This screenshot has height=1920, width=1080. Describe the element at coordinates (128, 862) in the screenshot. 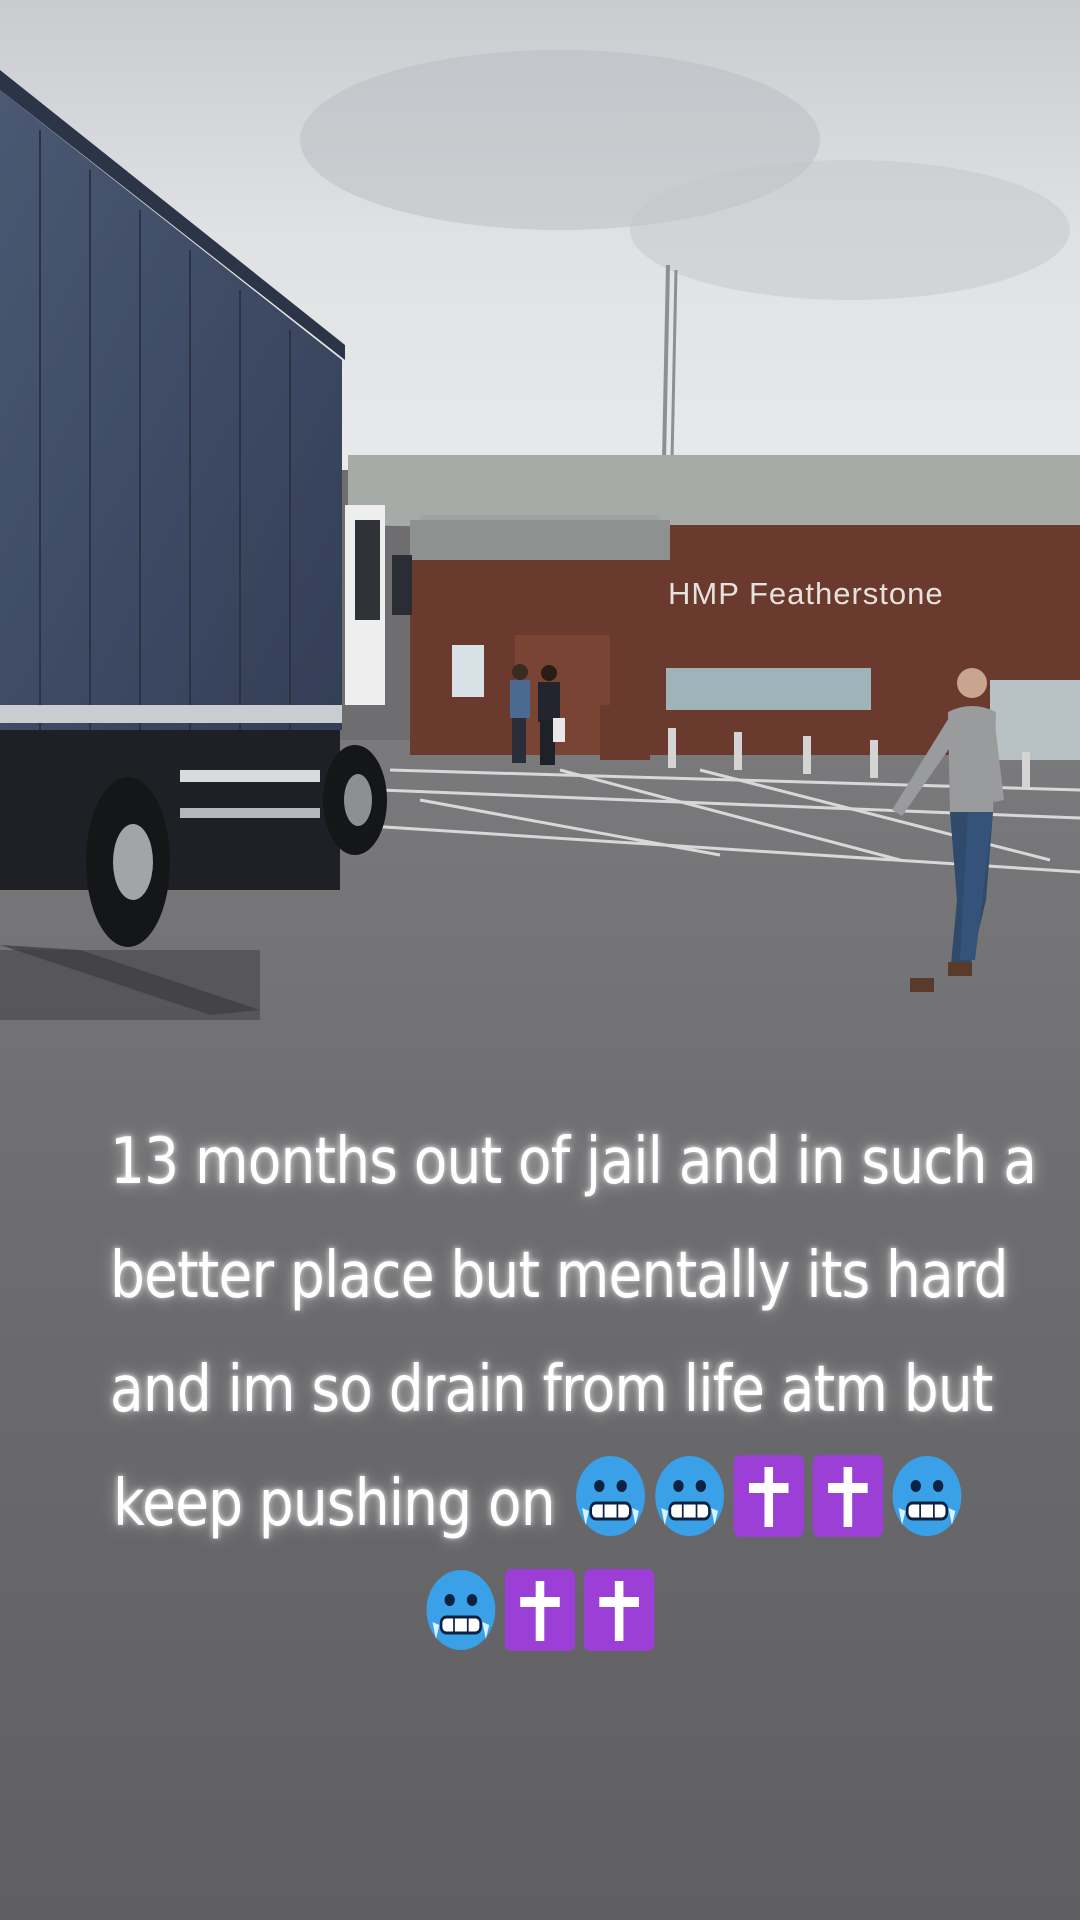

I see `rear-wheel` at that location.